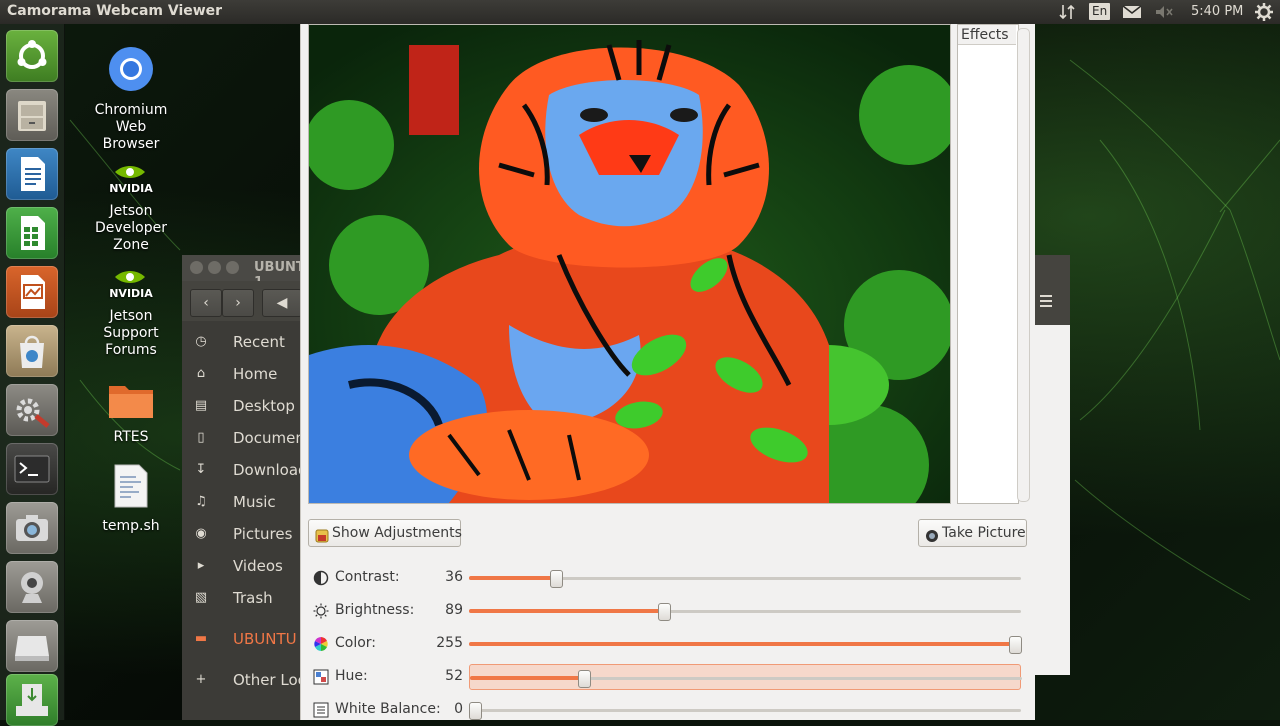  I want to click on software-center-bag-icon, so click(32, 351).